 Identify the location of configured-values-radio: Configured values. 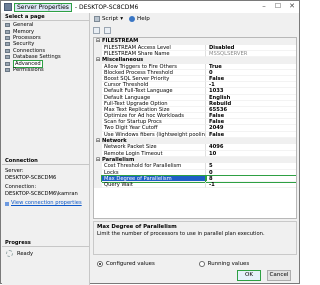
(126, 264).